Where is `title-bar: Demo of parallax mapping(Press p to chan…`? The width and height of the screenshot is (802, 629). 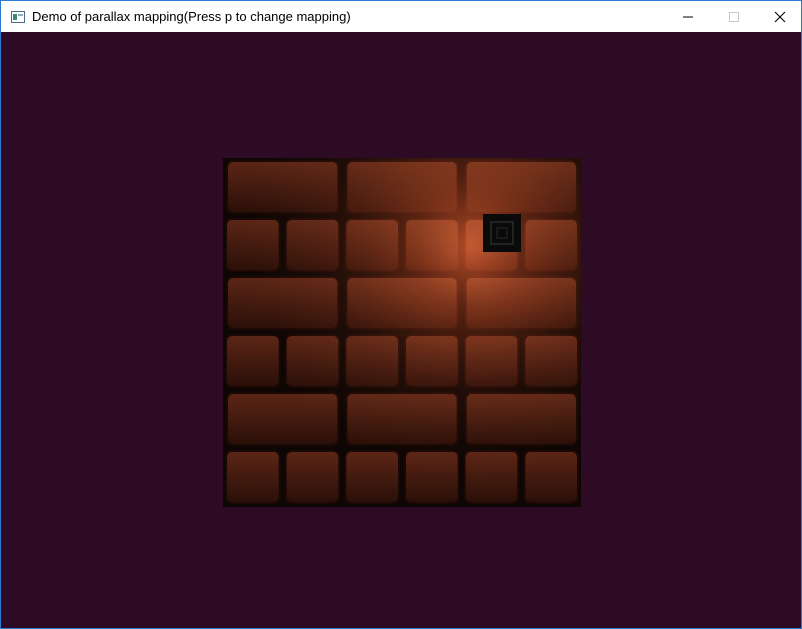 title-bar: Demo of parallax mapping(Press p to chan… is located at coordinates (401, 16).